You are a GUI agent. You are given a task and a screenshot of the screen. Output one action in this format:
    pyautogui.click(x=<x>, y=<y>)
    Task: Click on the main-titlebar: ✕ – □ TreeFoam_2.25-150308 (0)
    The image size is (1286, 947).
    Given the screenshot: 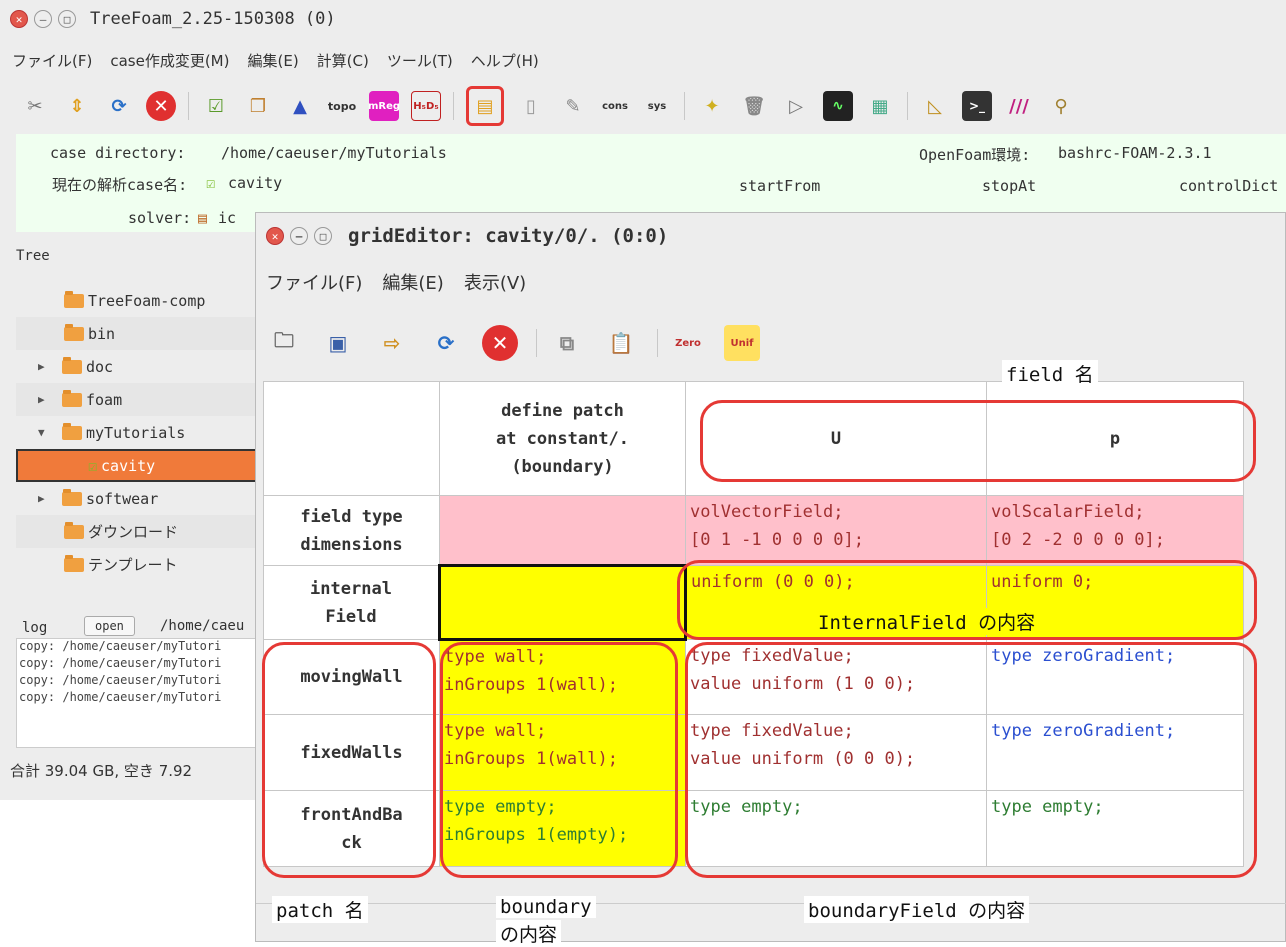 What is the action you would take?
    pyautogui.click(x=643, y=19)
    